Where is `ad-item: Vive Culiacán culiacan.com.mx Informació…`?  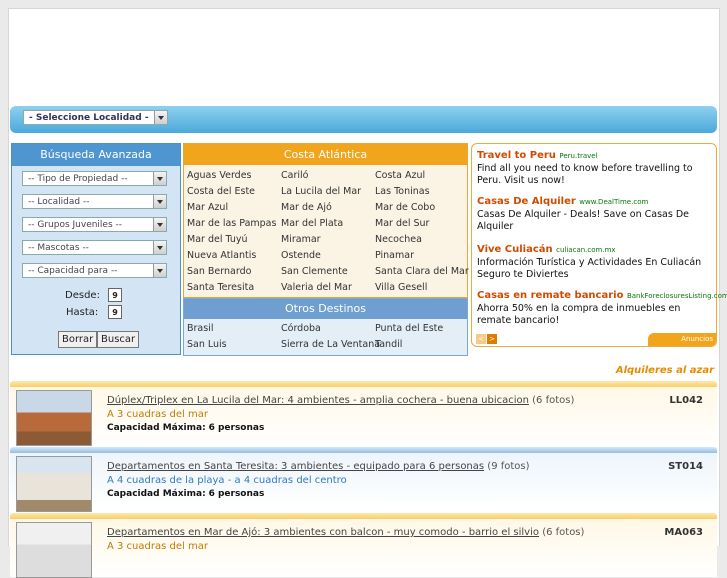 ad-item: Vive Culiacán culiacan.com.mx Informació… is located at coordinates (595, 262).